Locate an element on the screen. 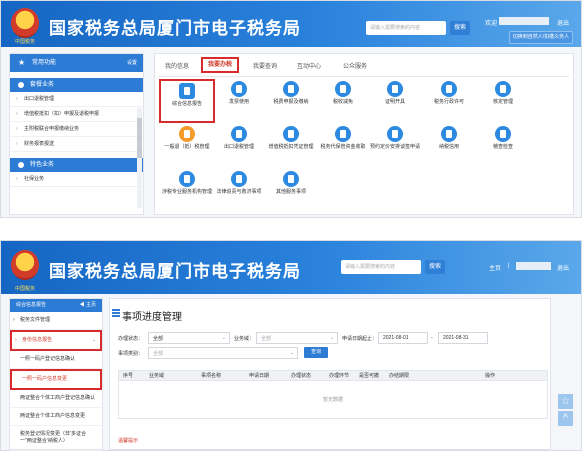 Image resolution: width=582 pixels, height=451 pixels. back-to-top-button: ^ is located at coordinates (565, 418).